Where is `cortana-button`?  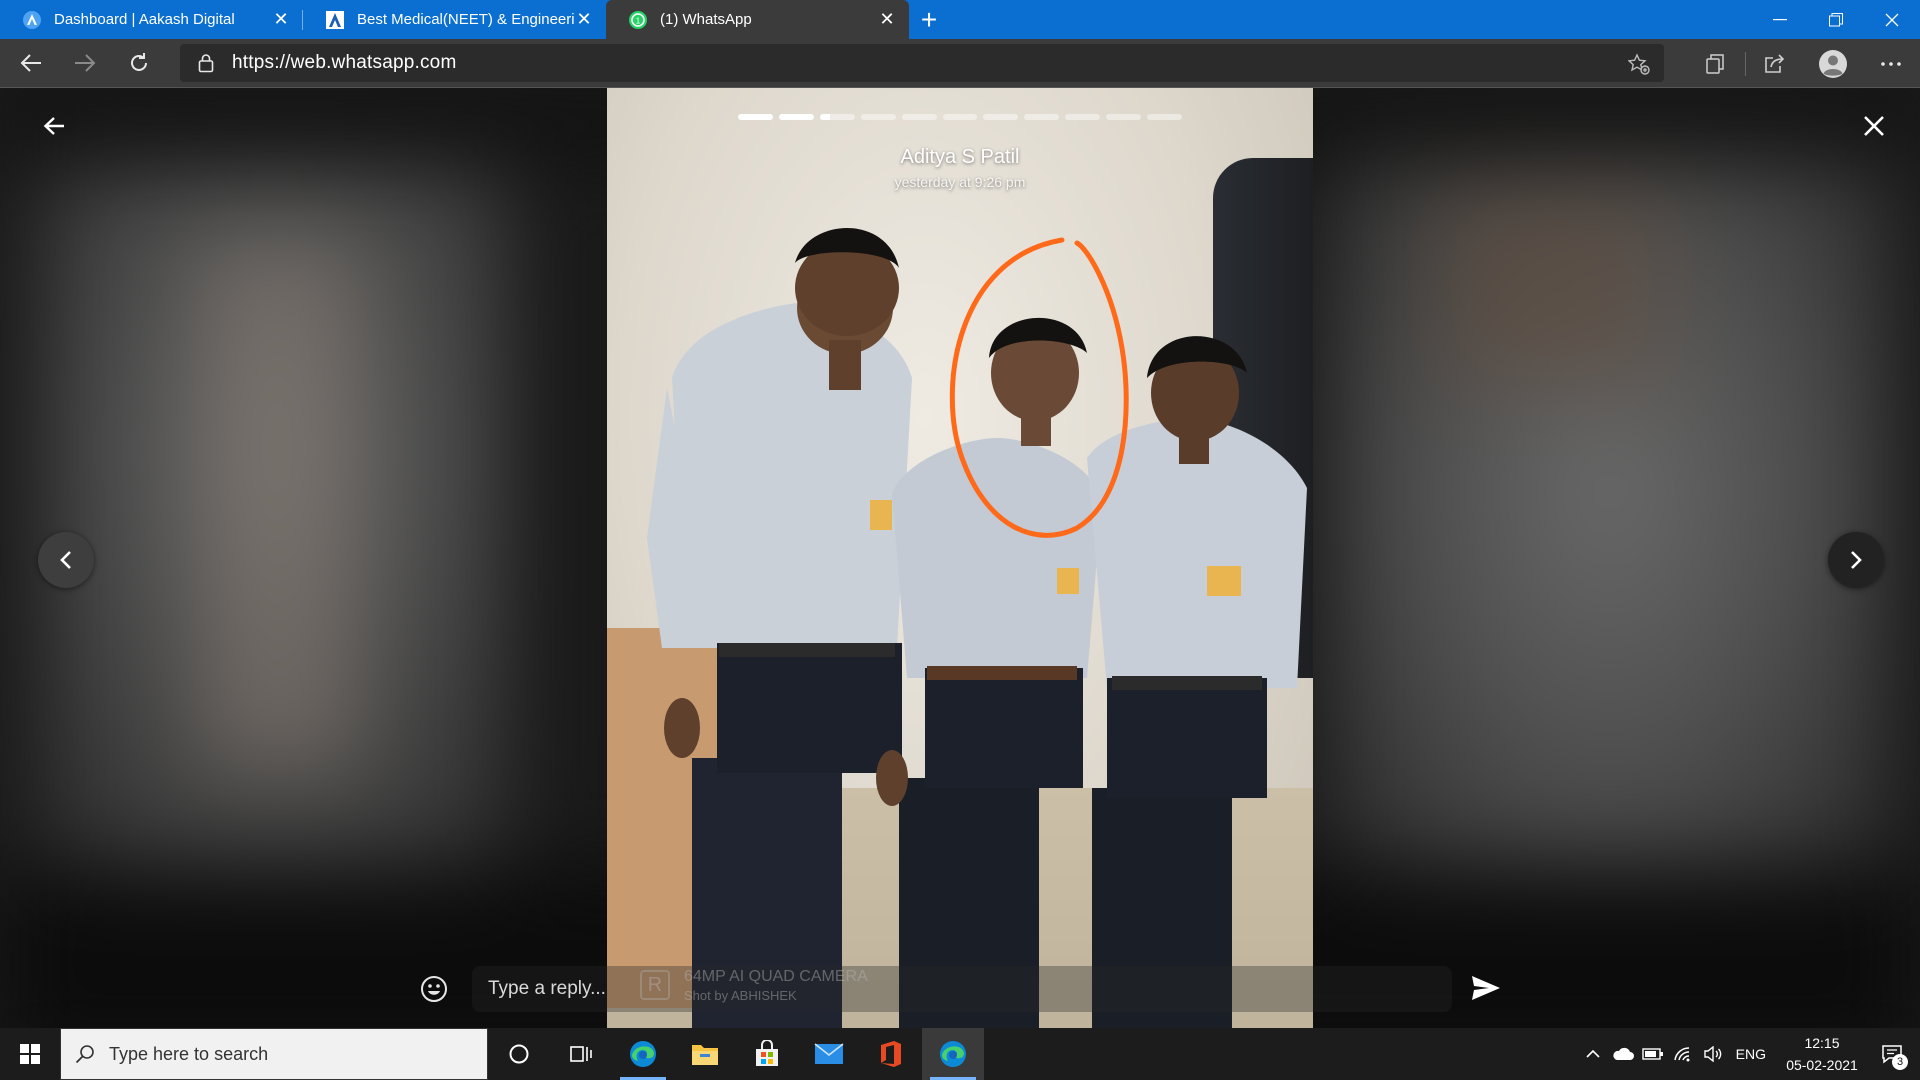 cortana-button is located at coordinates (519, 1054).